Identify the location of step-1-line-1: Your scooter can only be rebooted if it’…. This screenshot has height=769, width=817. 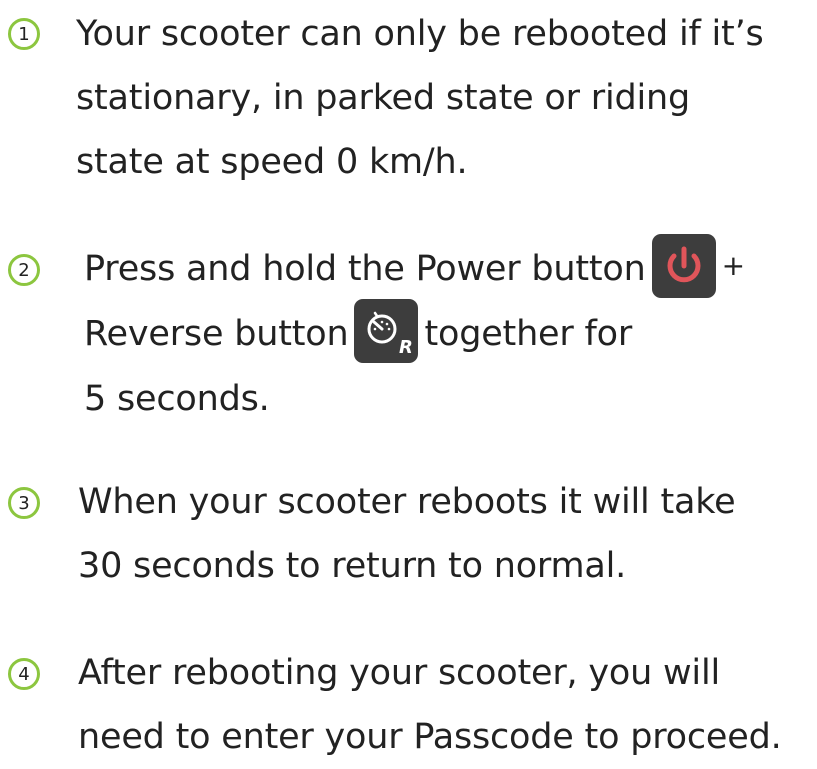
(420, 34).